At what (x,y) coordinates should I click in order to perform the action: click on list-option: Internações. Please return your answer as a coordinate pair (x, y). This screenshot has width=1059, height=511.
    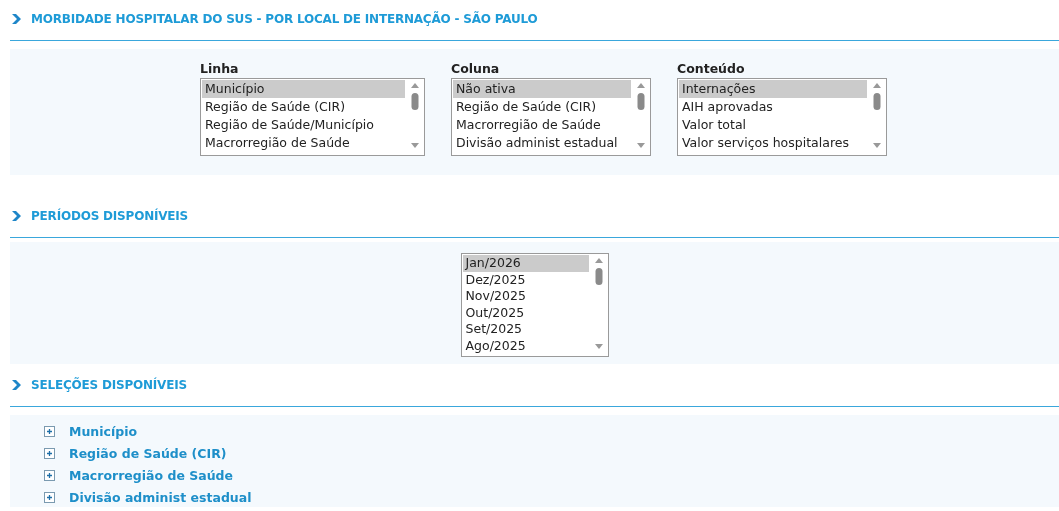
    Looking at the image, I should click on (773, 89).